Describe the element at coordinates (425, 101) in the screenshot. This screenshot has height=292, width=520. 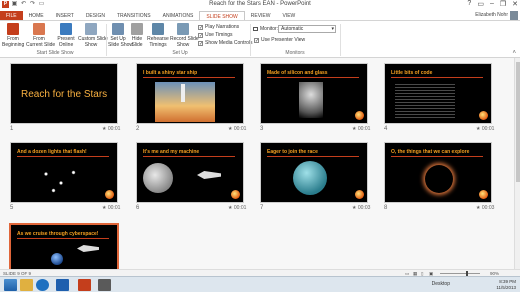
I see `code-image` at that location.